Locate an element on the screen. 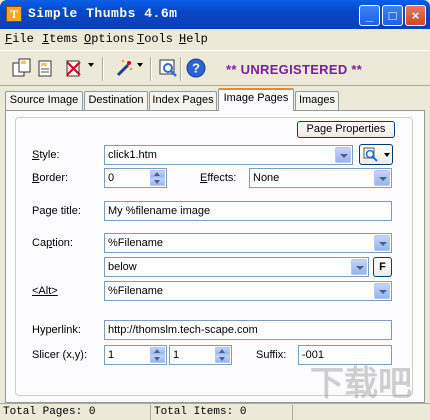 The width and height of the screenshot is (430, 420). magnifier-icon is located at coordinates (370, 154).